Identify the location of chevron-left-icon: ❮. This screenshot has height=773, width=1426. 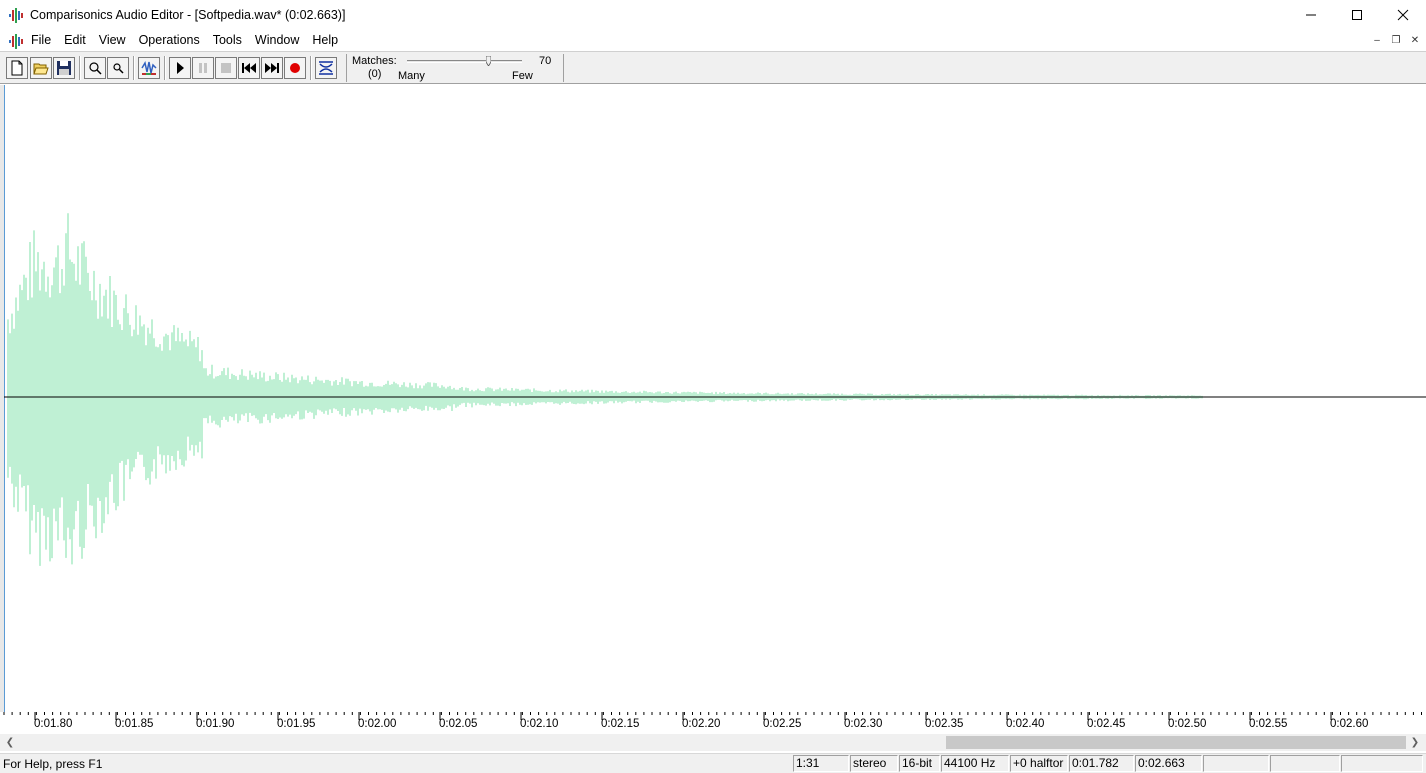
(10, 742).